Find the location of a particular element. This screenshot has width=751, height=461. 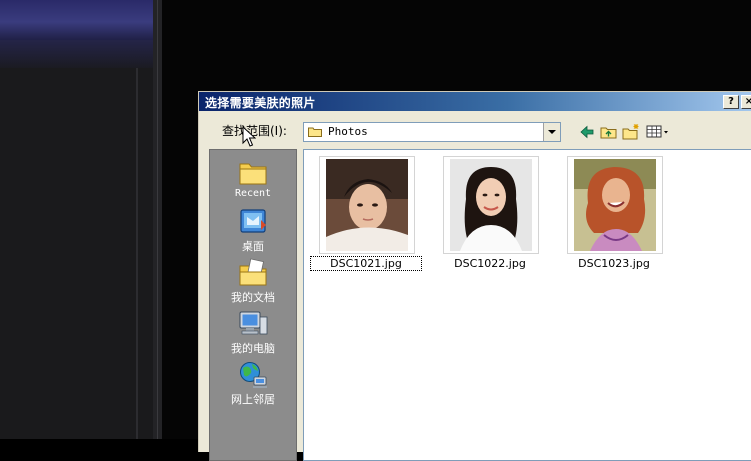

background-band is located at coordinates (76, 54).